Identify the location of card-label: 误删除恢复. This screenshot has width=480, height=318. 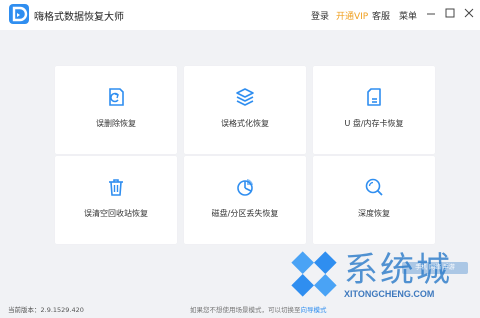
(116, 123).